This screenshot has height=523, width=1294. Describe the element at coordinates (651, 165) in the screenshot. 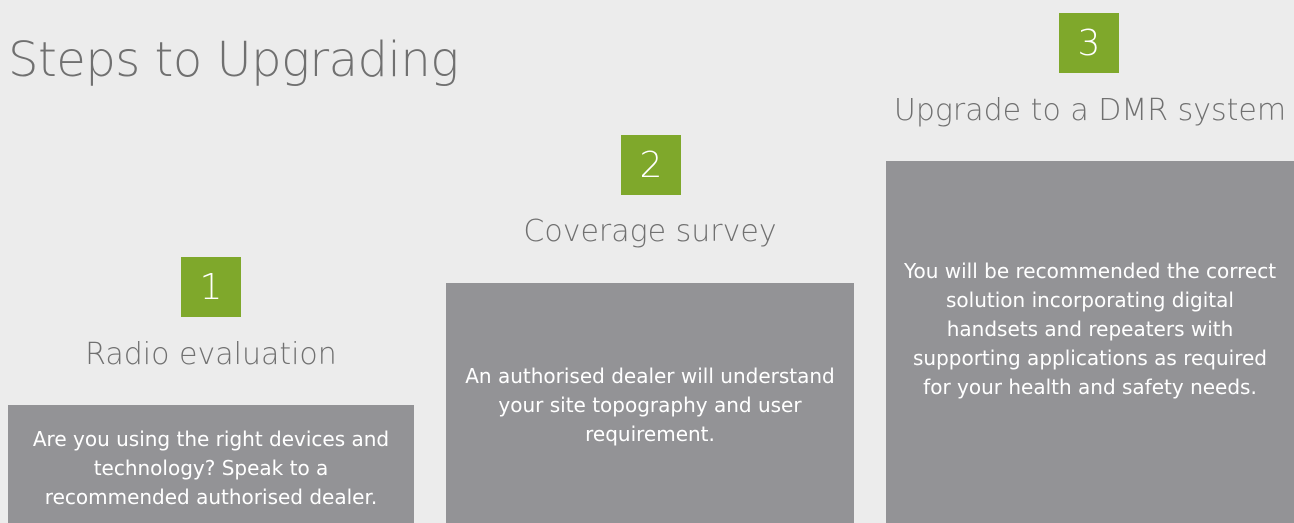

I see `step-number-badge: 2` at that location.